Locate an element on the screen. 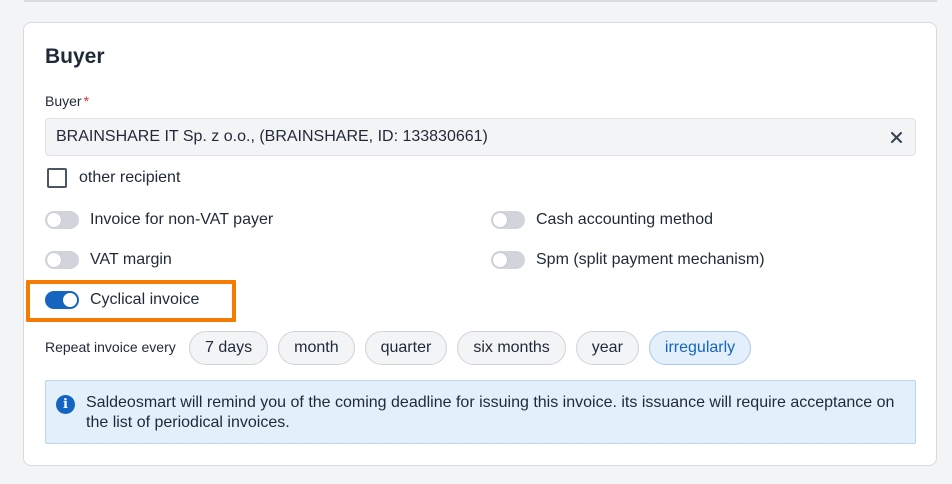 The height and width of the screenshot is (484, 952). other-recipient-label: other recipient is located at coordinates (130, 177).